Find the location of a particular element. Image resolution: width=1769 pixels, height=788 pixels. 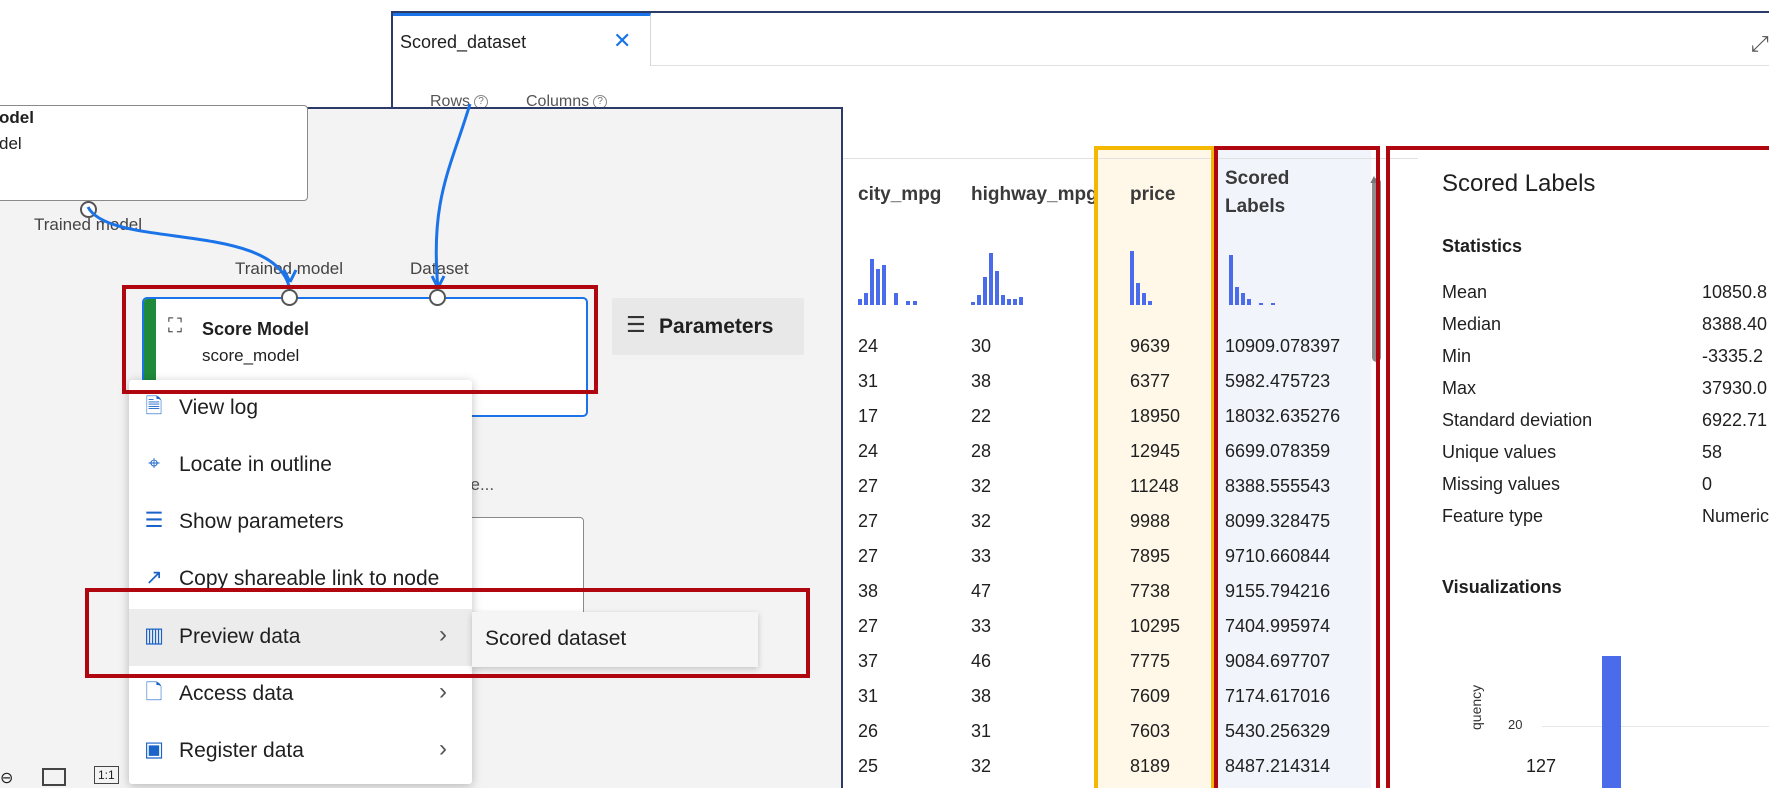

menu-item-label: Access data is located at coordinates (236, 693).